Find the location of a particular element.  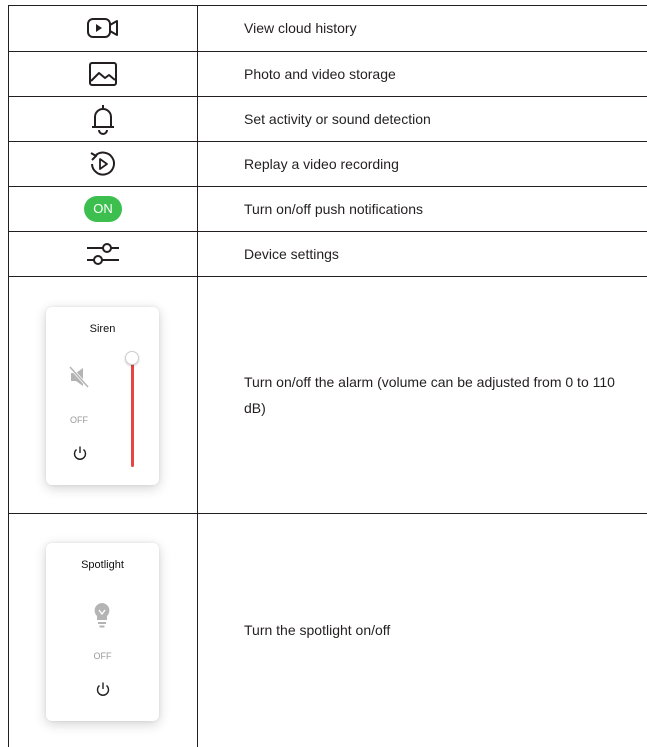

row-description: Device settings is located at coordinates (291, 253).